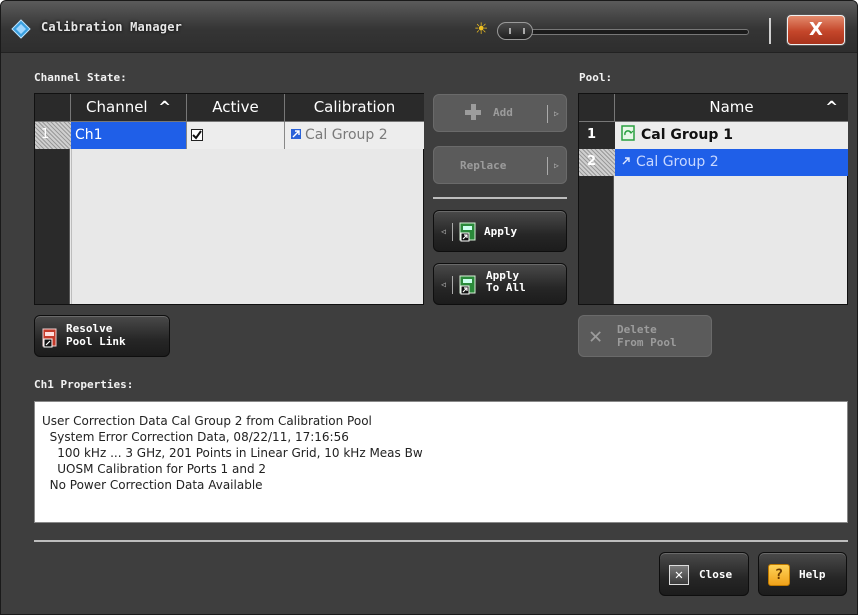 The image size is (858, 615). I want to click on properties-line: UOSM Calibration for Ports 1 and 2, so click(154, 469).